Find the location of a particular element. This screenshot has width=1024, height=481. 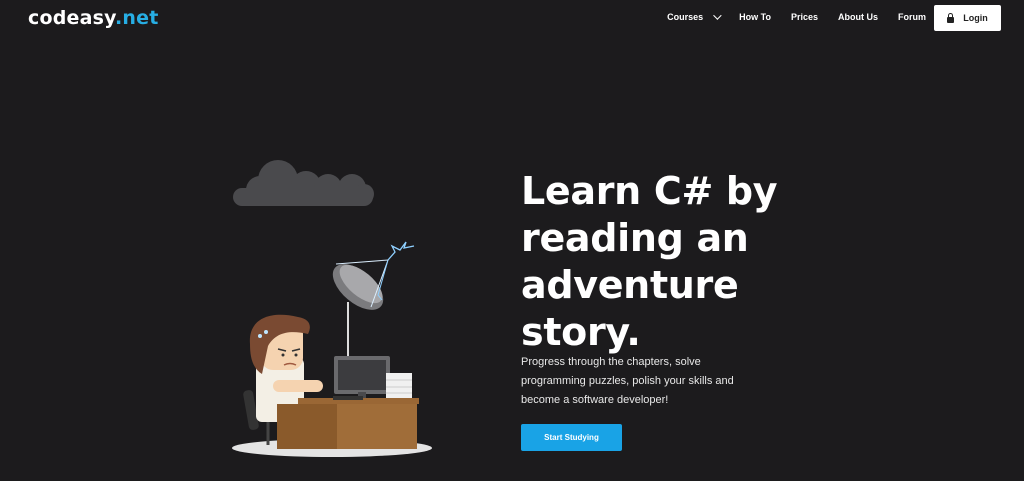

headline-line: adventure is located at coordinates (630, 285).